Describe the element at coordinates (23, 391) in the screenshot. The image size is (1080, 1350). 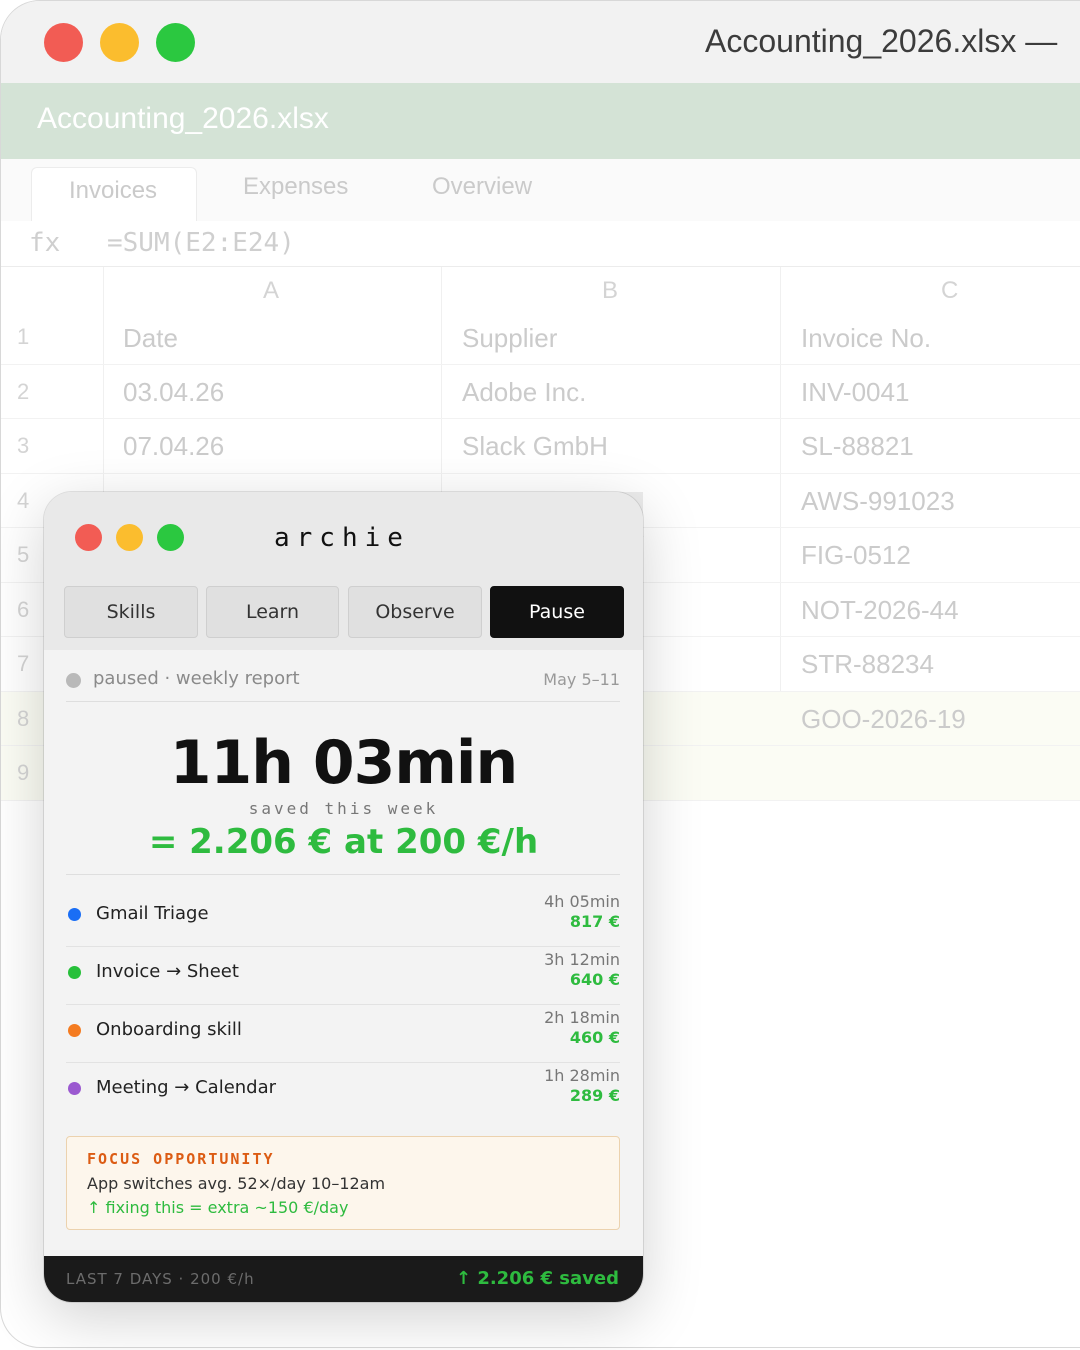
I see `row-number: 2` at that location.